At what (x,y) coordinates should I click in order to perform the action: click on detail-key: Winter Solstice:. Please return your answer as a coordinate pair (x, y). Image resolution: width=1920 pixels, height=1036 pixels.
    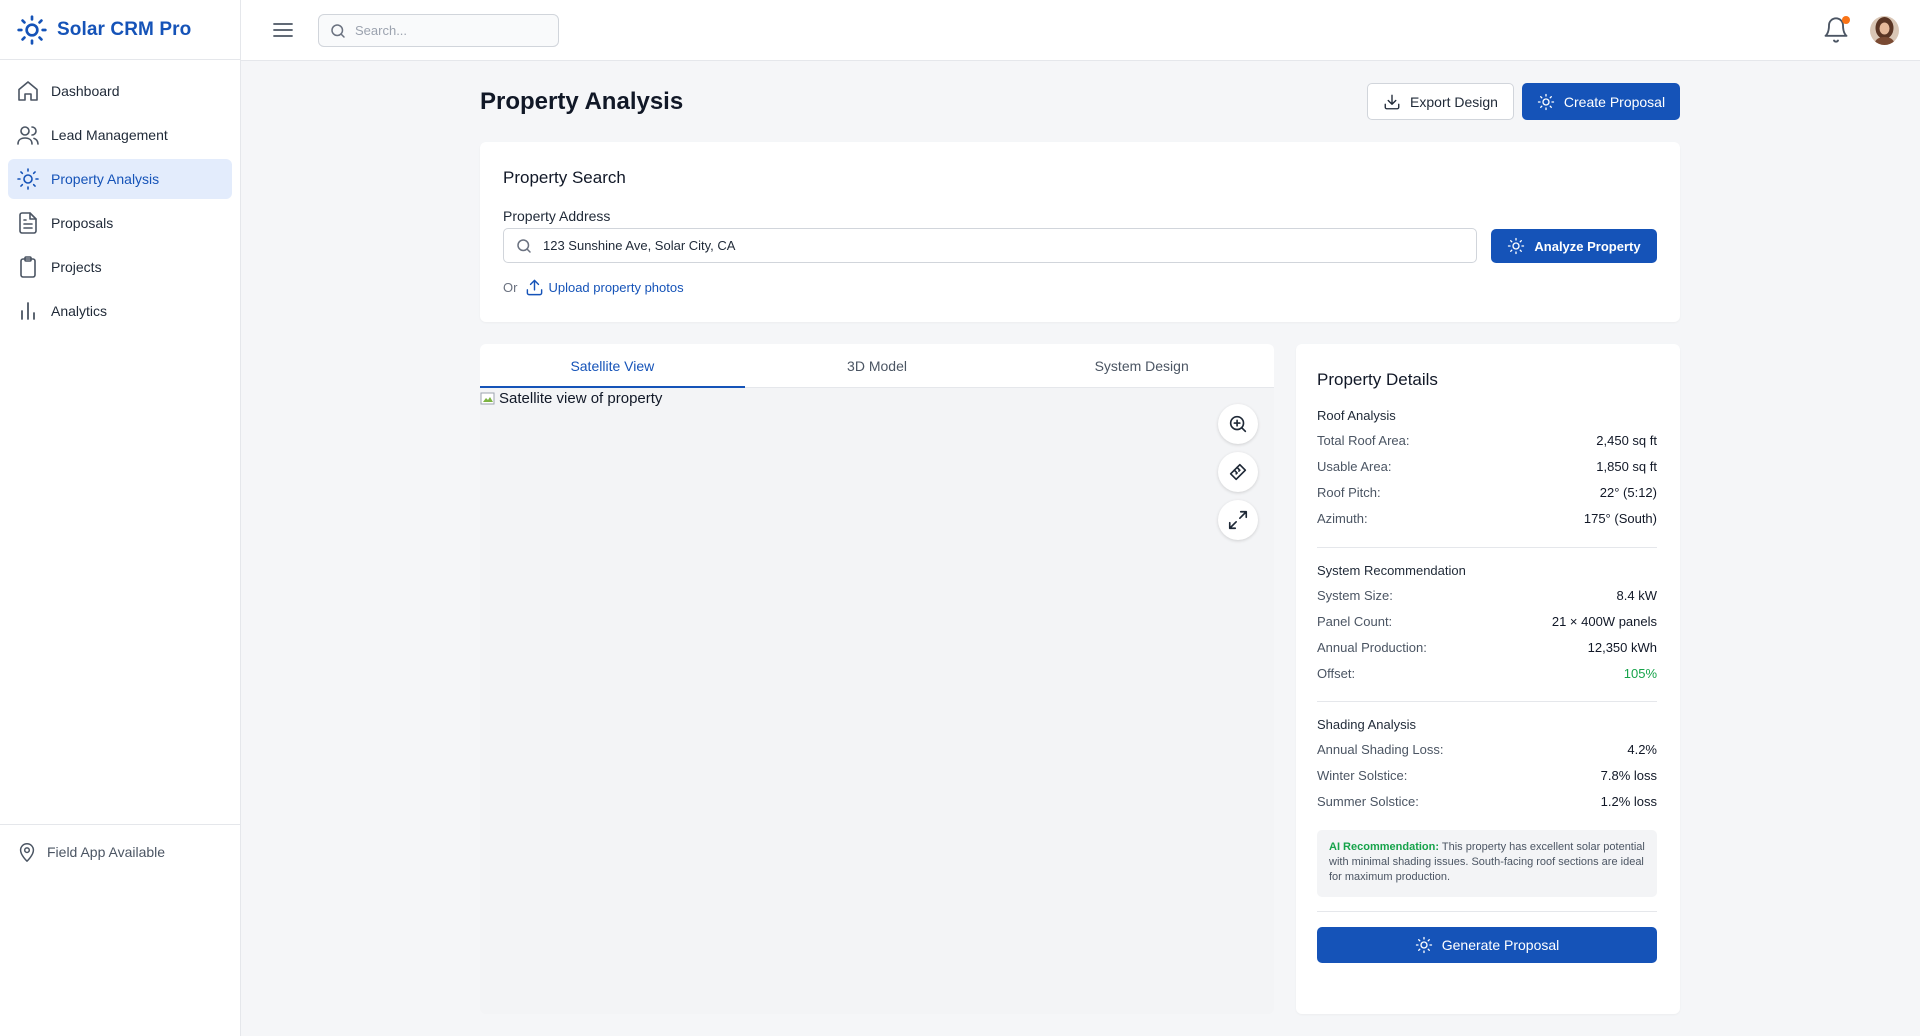
    Looking at the image, I should click on (1362, 775).